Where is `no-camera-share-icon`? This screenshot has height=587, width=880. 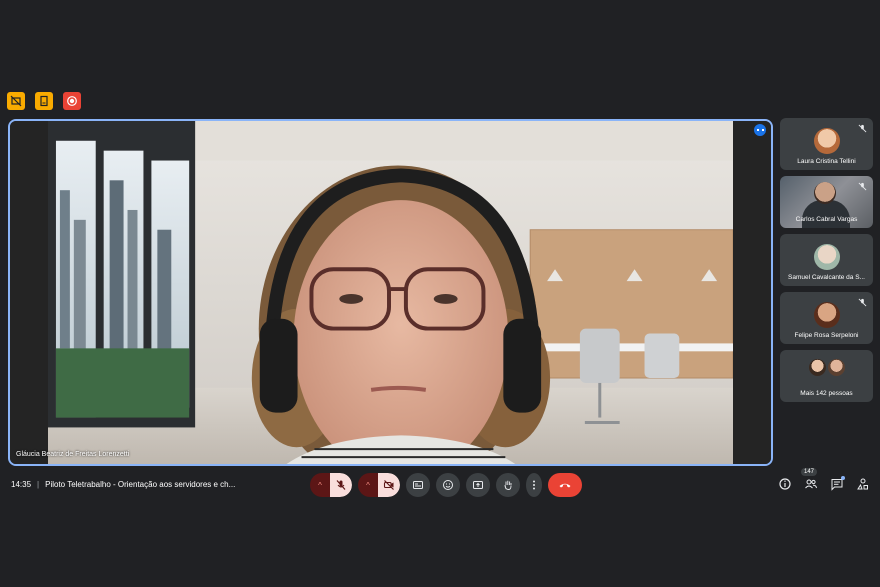
no-camera-share-icon is located at coordinates (16, 101).